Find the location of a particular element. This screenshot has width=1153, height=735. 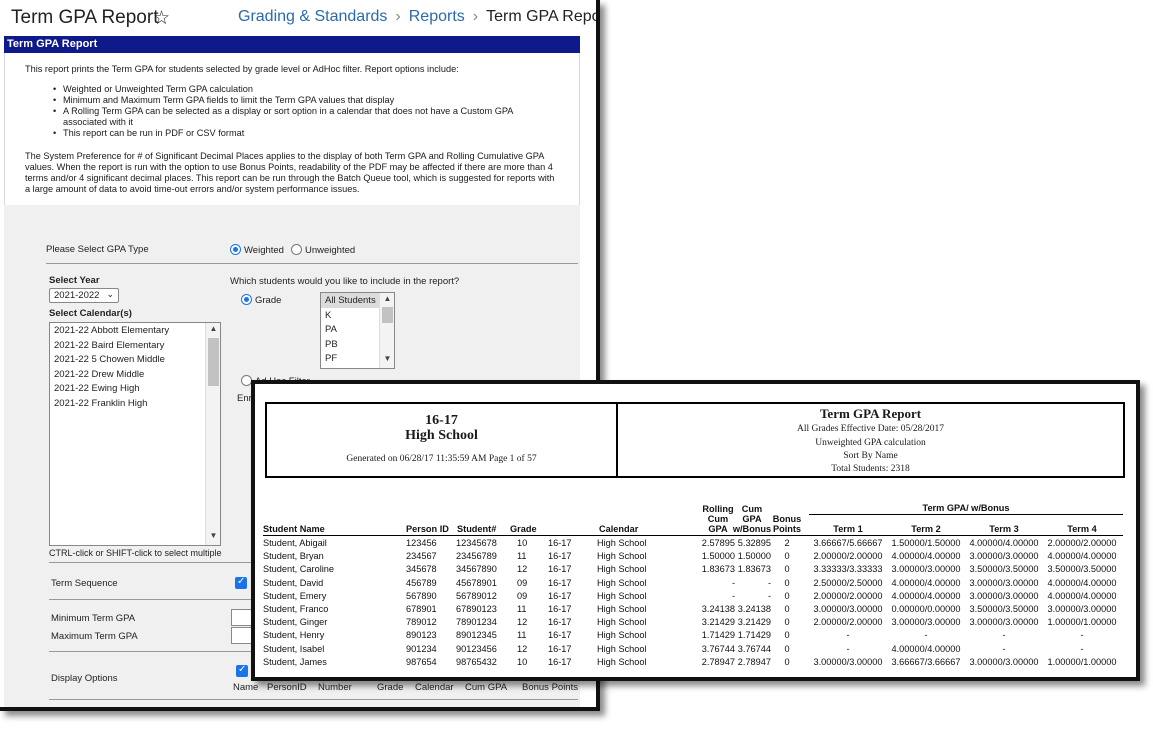

max-term-gpa-input is located at coordinates (242, 635).